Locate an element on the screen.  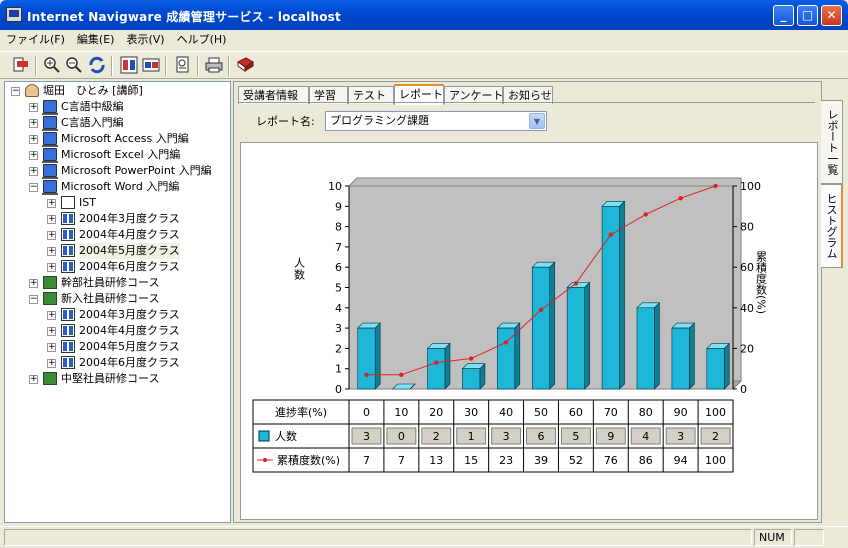
refresh-icon is located at coordinates (97, 65).